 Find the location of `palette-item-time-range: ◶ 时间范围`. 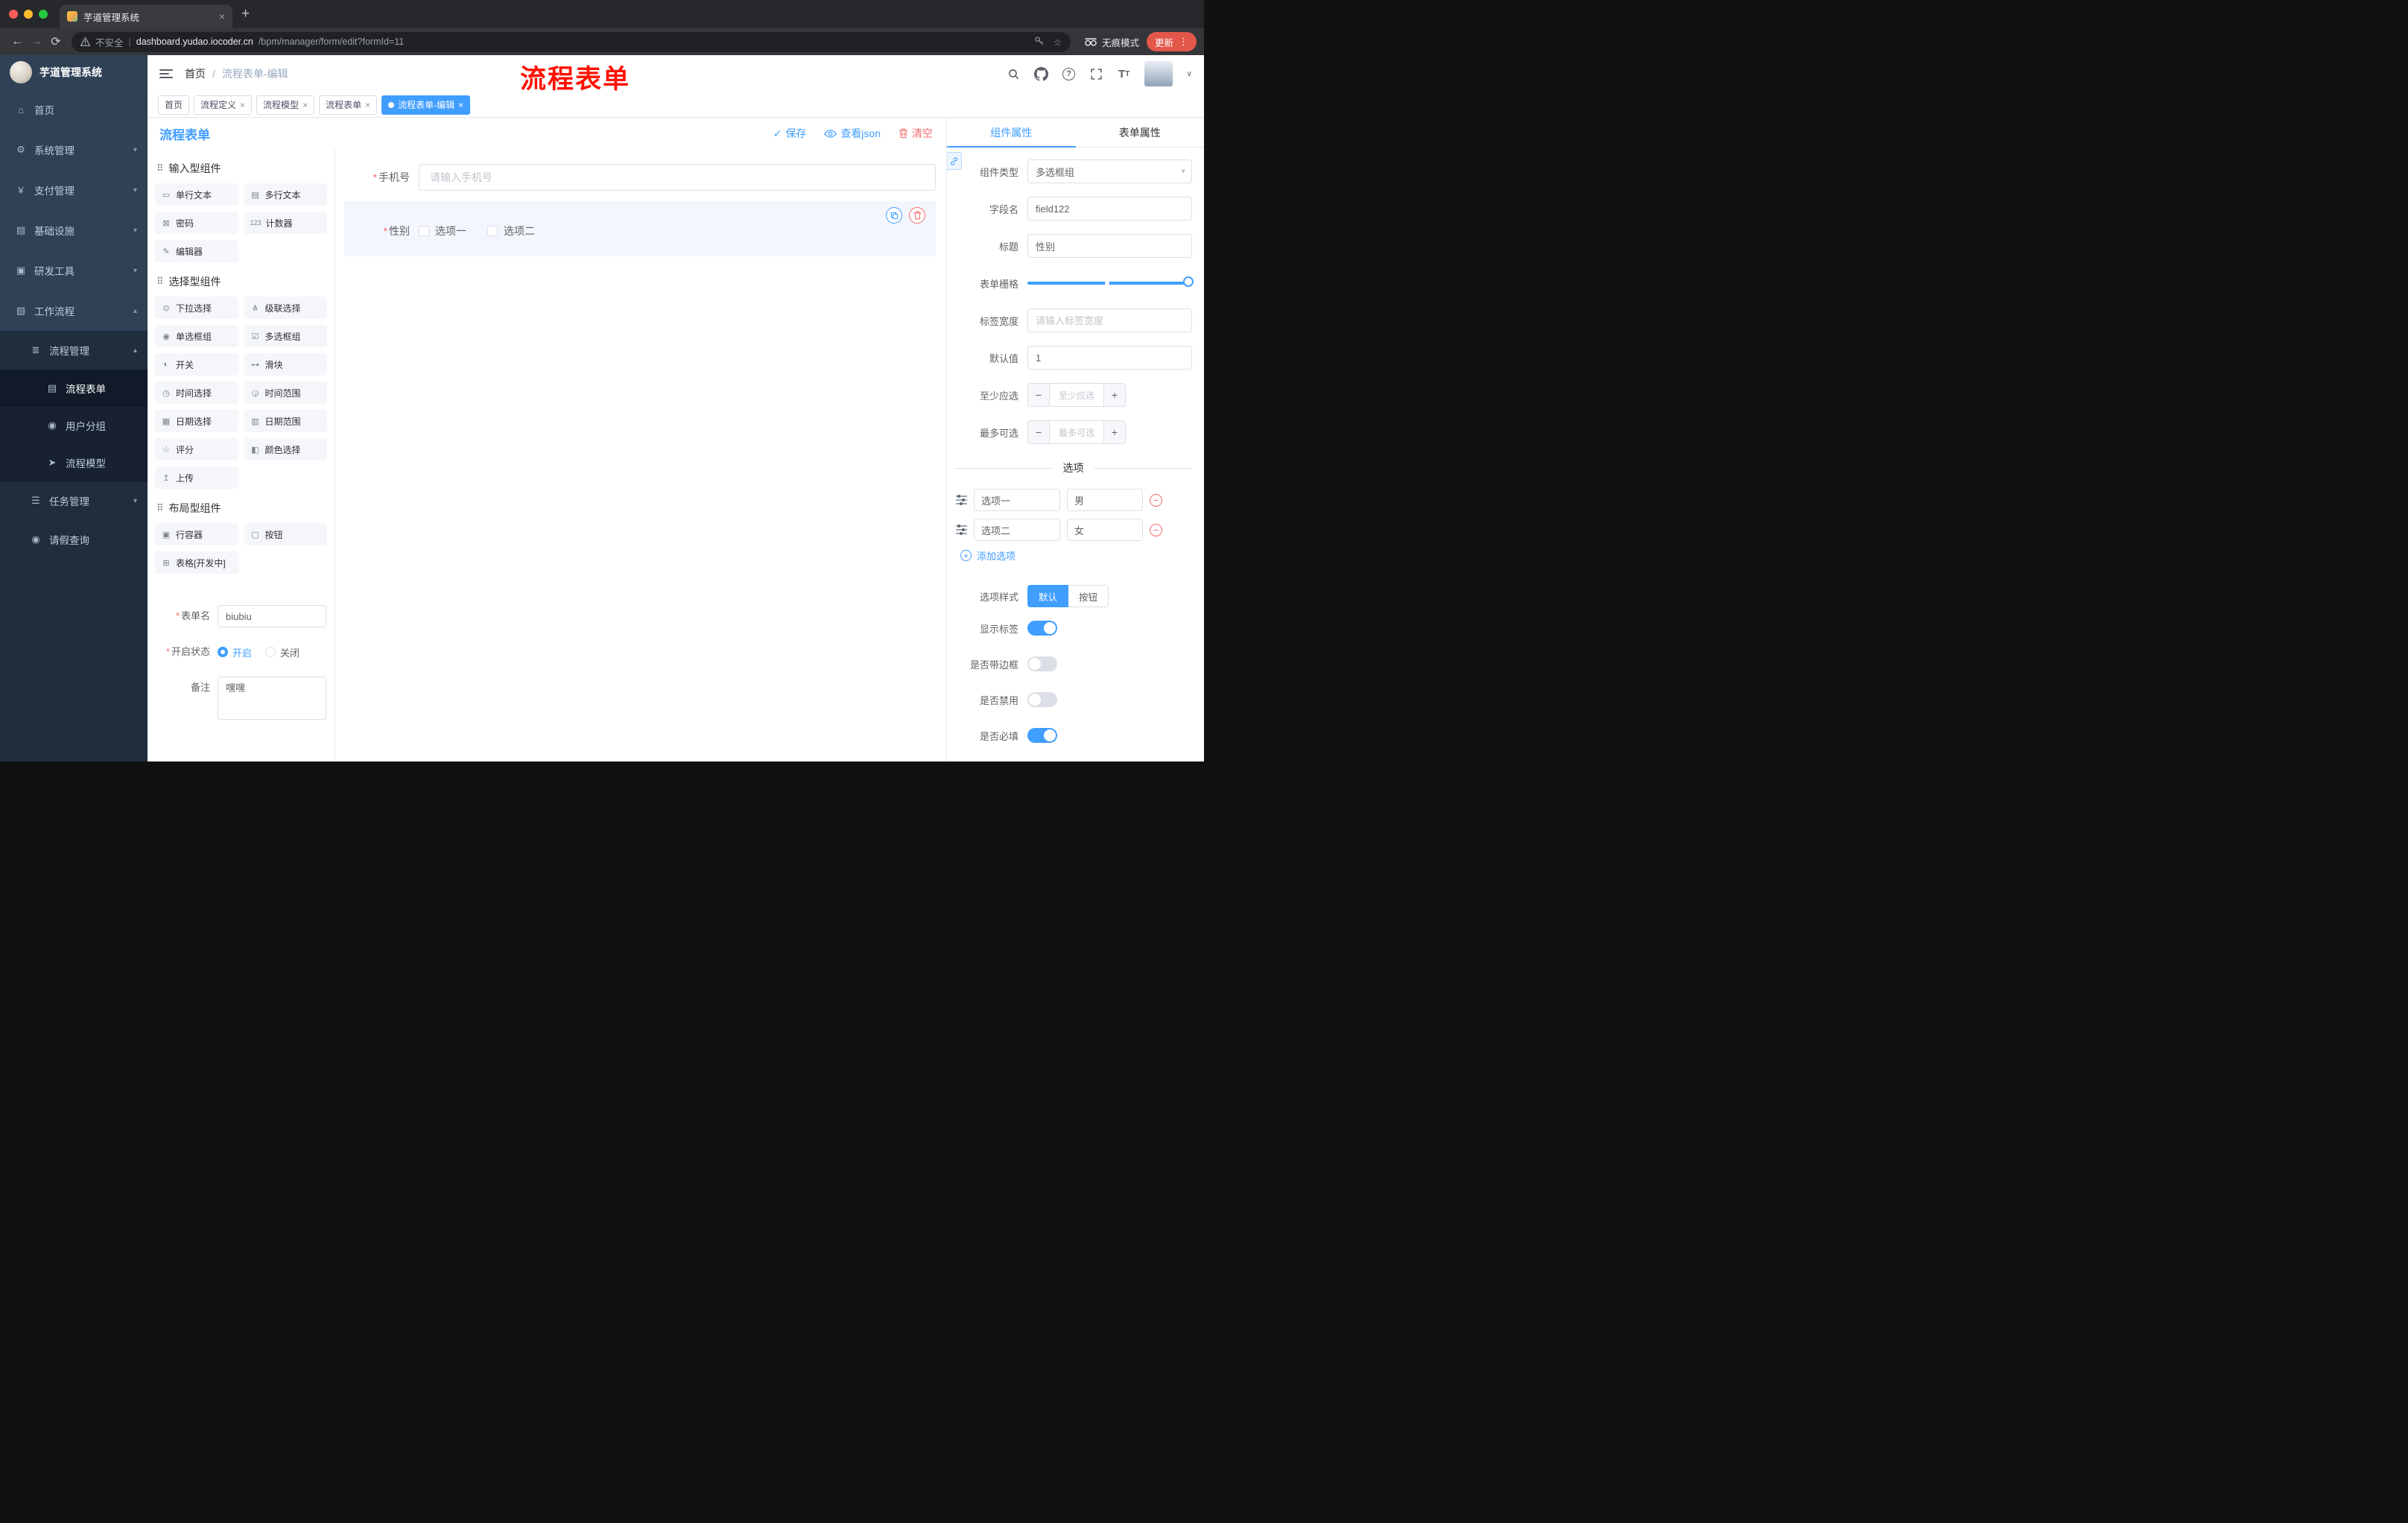

palette-item-time-range: ◶ 时间范围 is located at coordinates (285, 393).